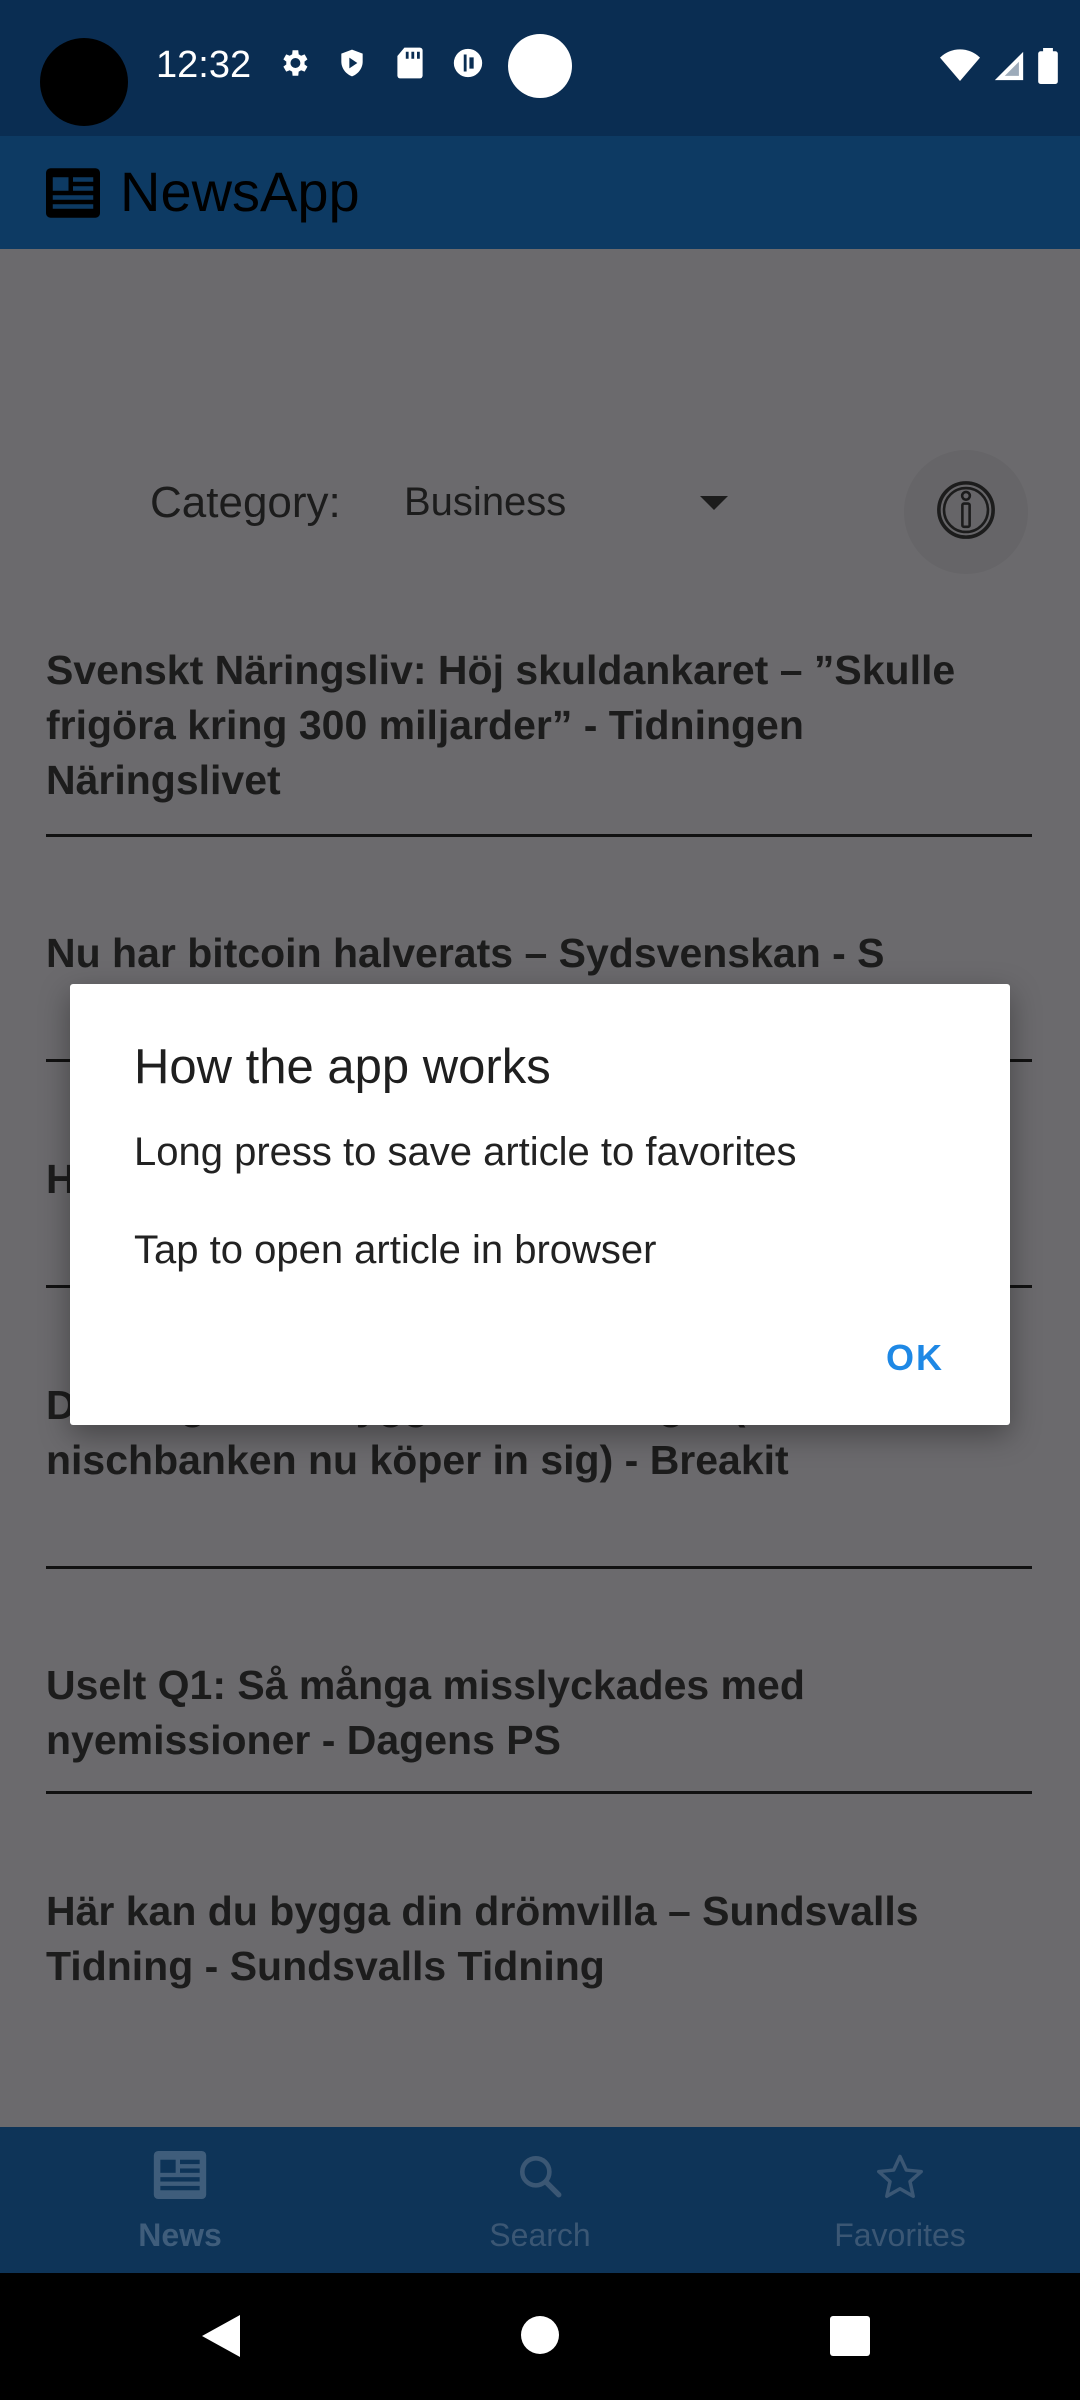  I want to click on back-icon, so click(221, 2336).